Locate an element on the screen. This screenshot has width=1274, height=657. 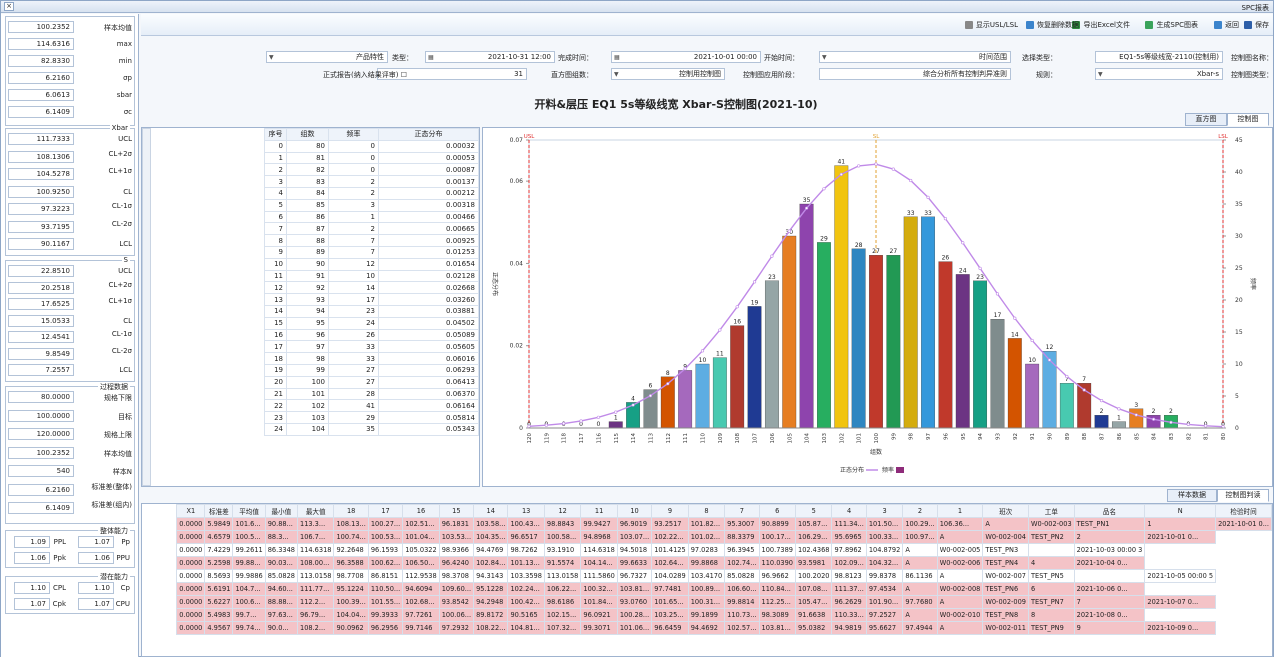
grid-header: 9 is located at coordinates (670, 511).